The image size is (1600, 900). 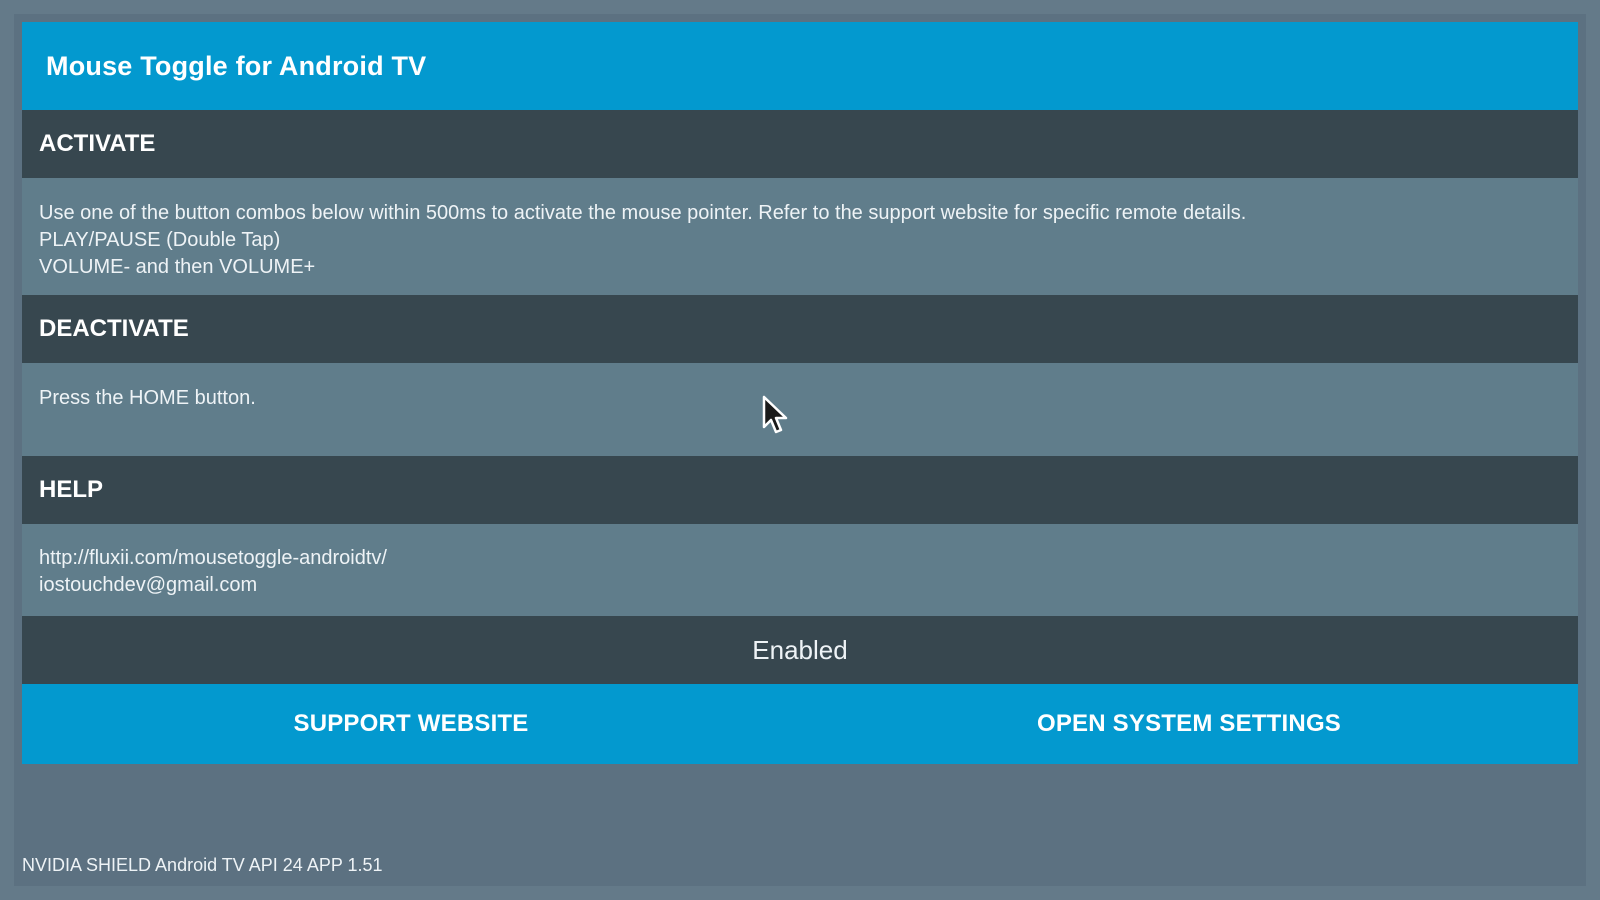 What do you see at coordinates (177, 267) in the screenshot?
I see `activate-combo-volume: VOLUME- and then VOLUME+` at bounding box center [177, 267].